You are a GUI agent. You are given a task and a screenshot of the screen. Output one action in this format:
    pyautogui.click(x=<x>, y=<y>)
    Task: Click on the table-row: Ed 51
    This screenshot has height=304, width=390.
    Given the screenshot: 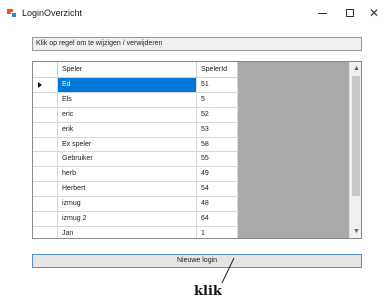 What is the action you would take?
    pyautogui.click(x=135, y=85)
    